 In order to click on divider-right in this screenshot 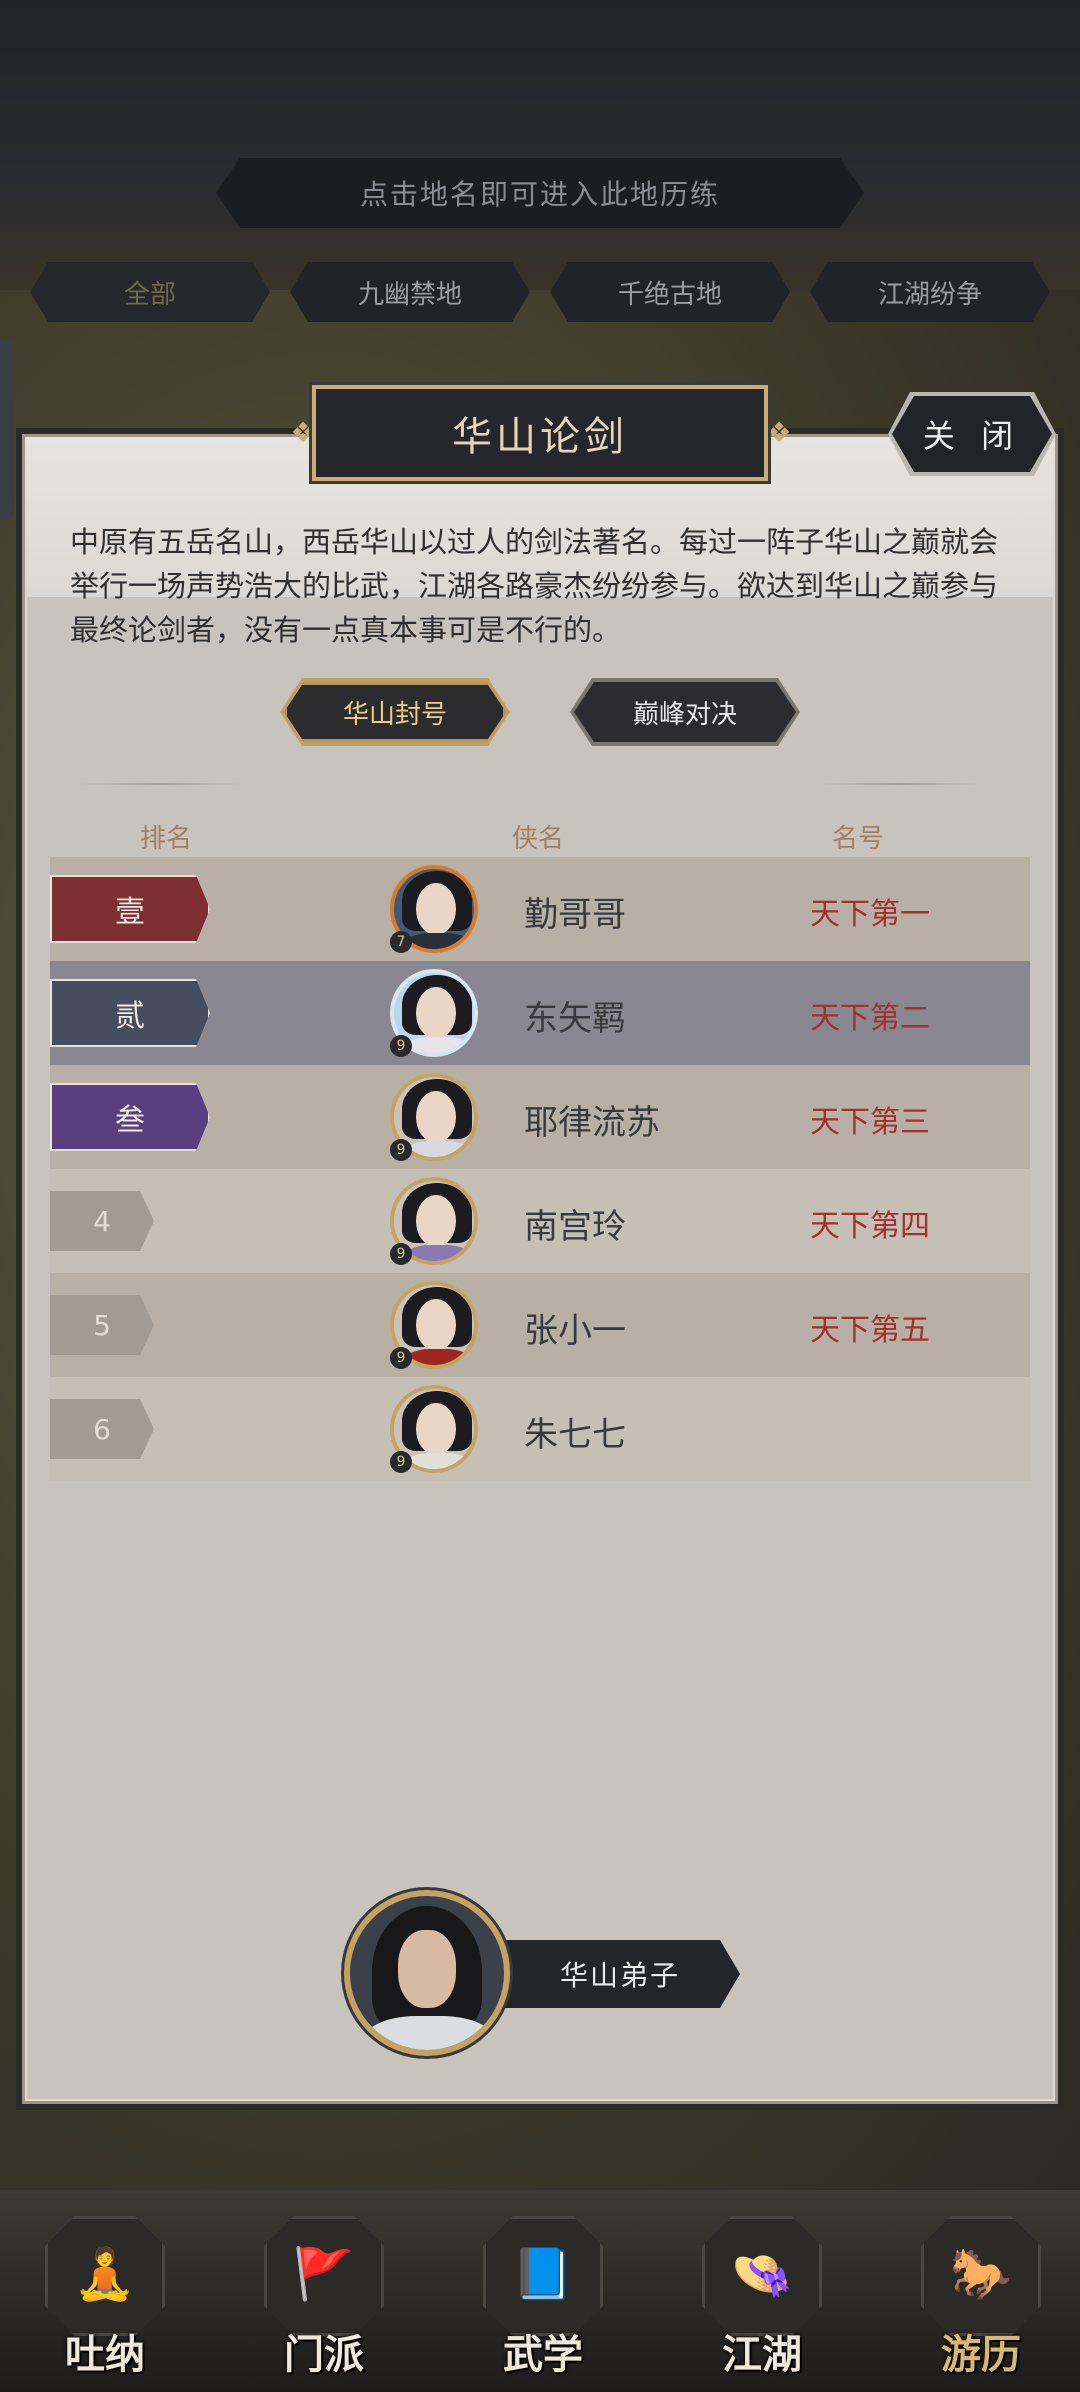, I will do `click(900, 784)`.